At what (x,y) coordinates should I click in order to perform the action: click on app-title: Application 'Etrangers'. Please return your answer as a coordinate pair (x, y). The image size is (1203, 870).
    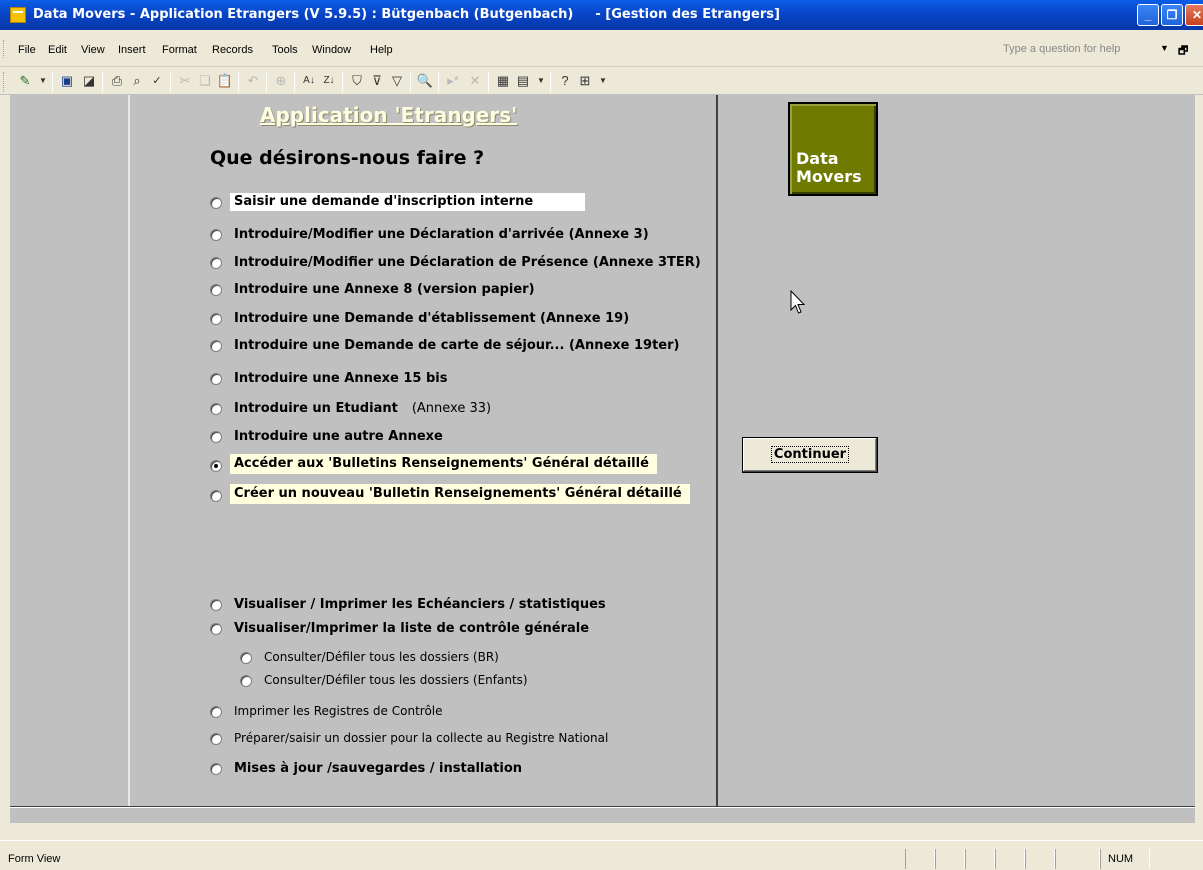
    Looking at the image, I should click on (389, 115).